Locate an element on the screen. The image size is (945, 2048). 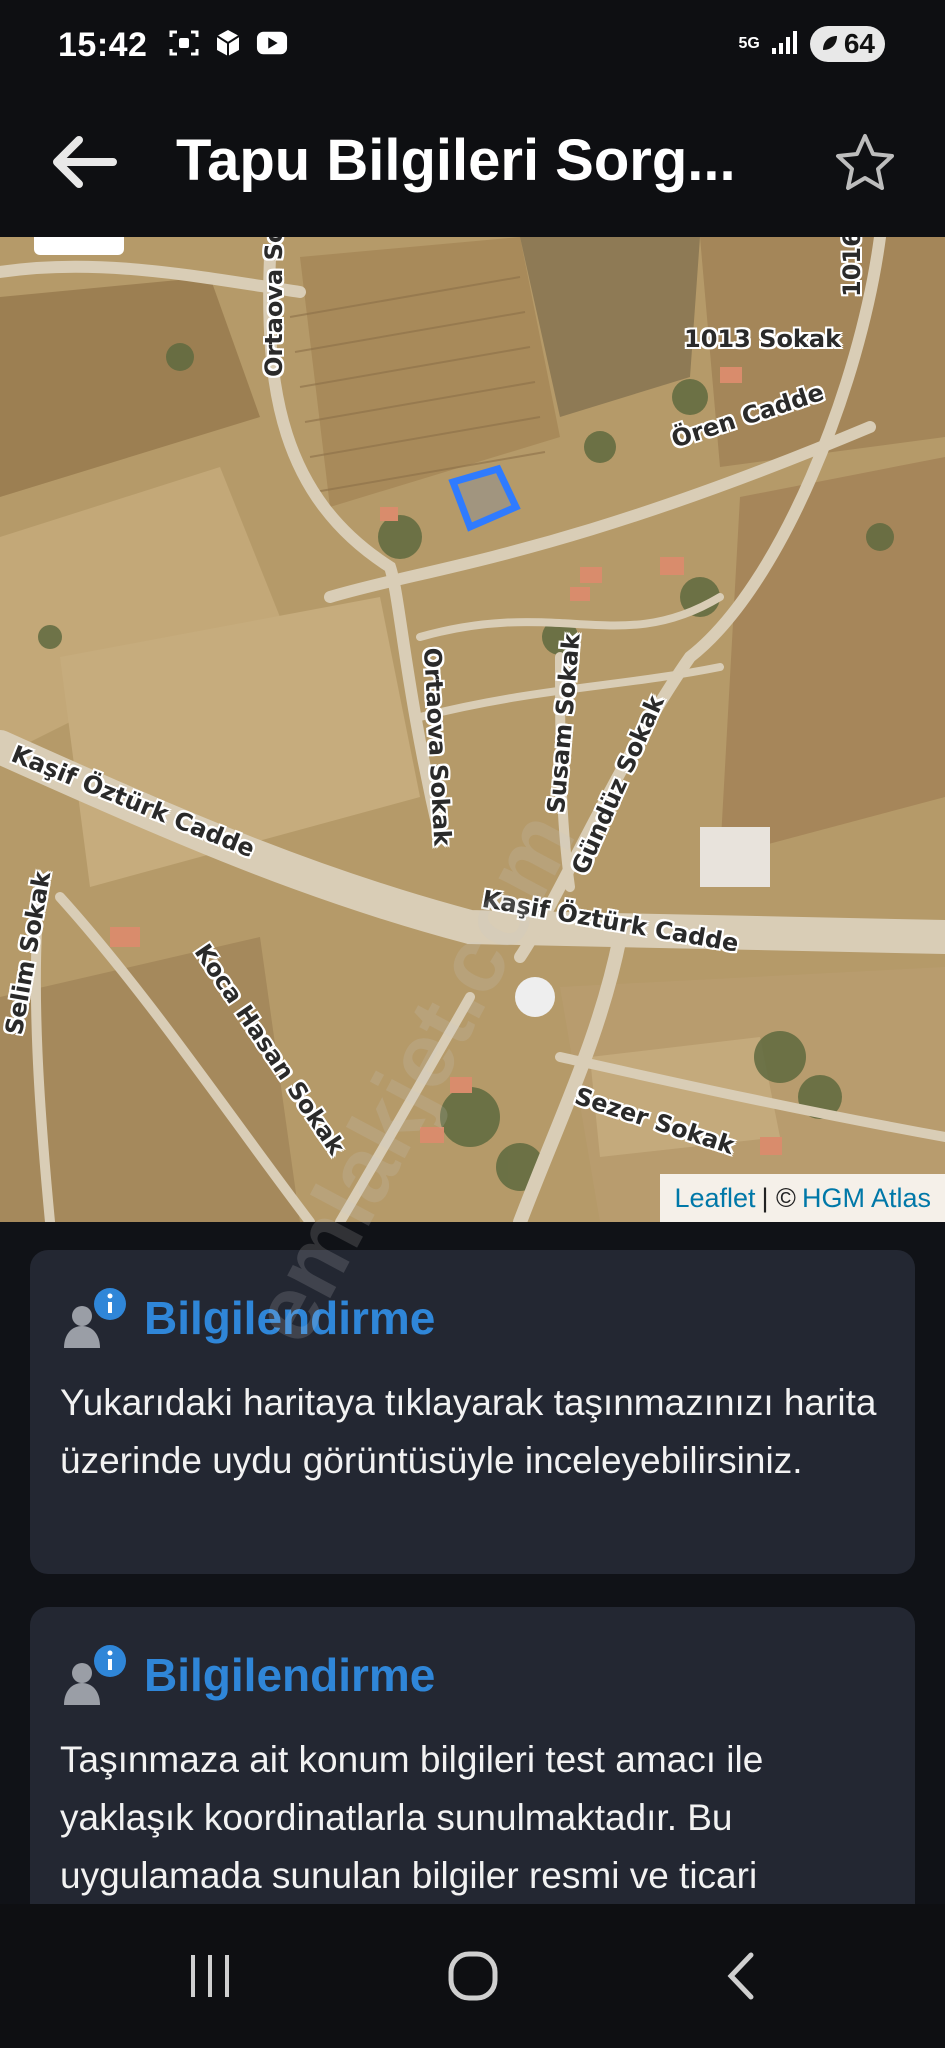
street-label: 1016 Sok is located at coordinates (852, 267).